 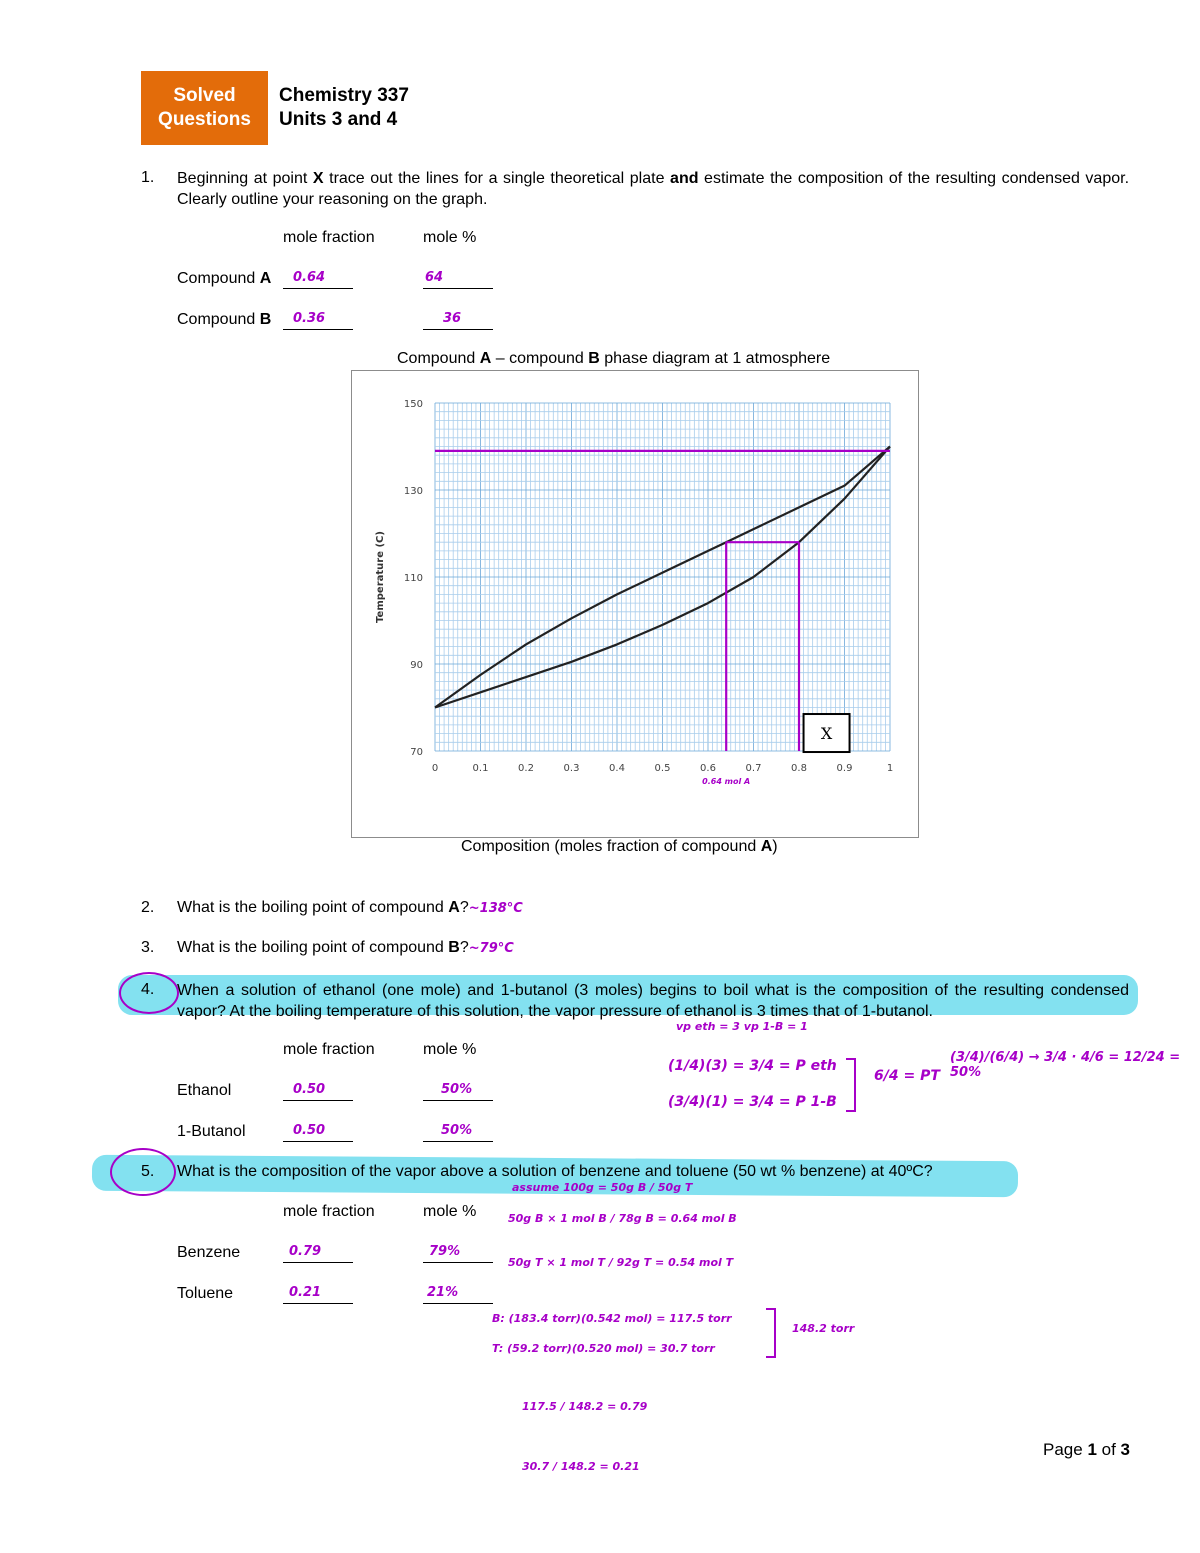 I want to click on y-axis-label: Temperature (C), so click(x=380, y=577).